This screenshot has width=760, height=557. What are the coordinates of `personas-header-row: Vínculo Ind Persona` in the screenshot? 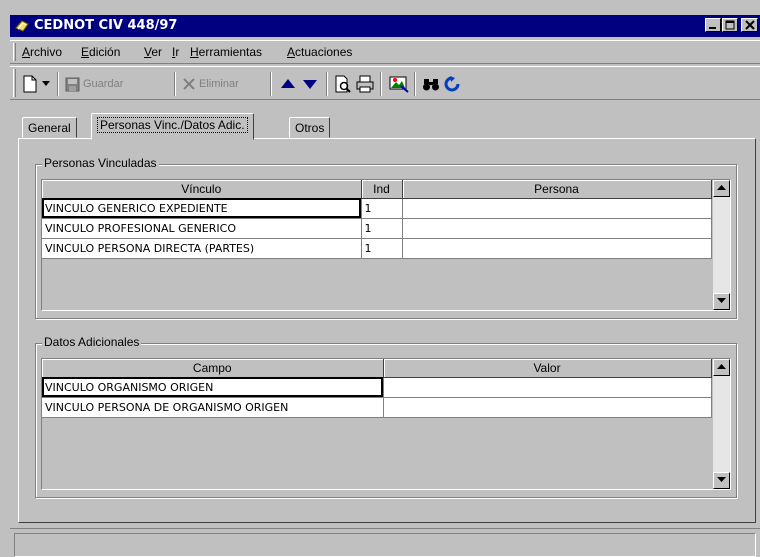 It's located at (377, 189).